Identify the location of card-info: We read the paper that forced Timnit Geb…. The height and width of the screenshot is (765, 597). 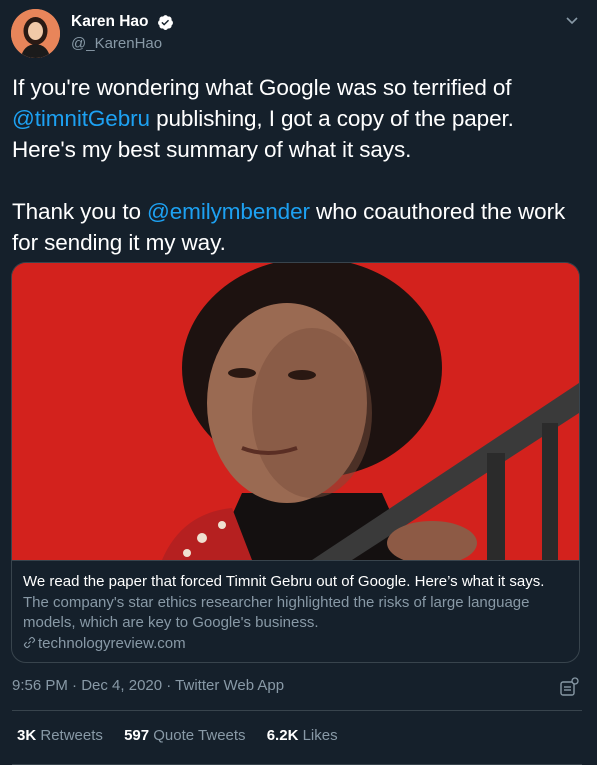
(295, 611).